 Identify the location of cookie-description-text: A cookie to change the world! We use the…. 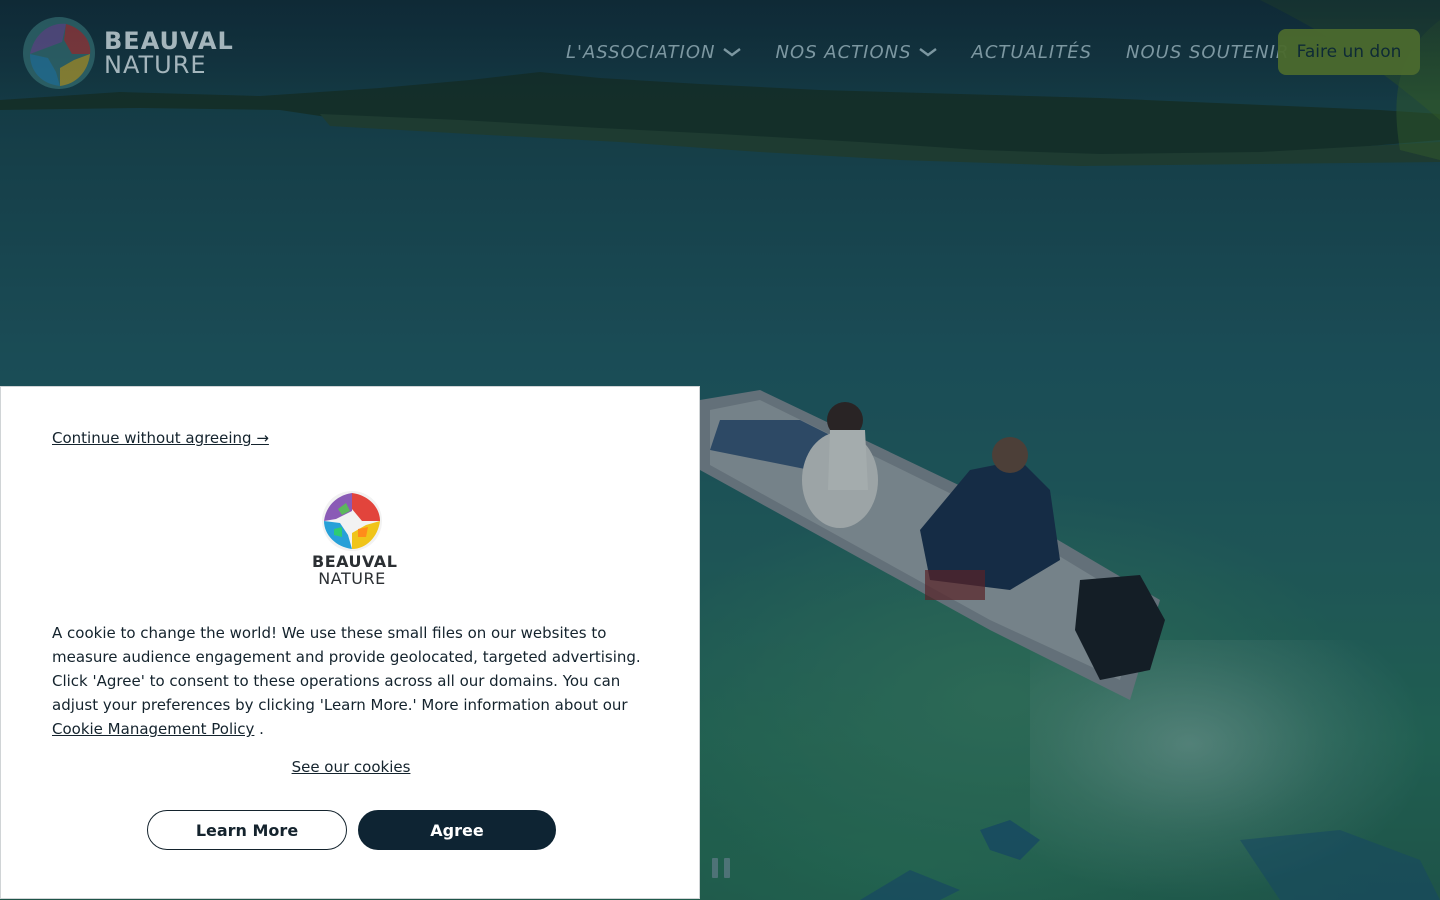
(346, 669).